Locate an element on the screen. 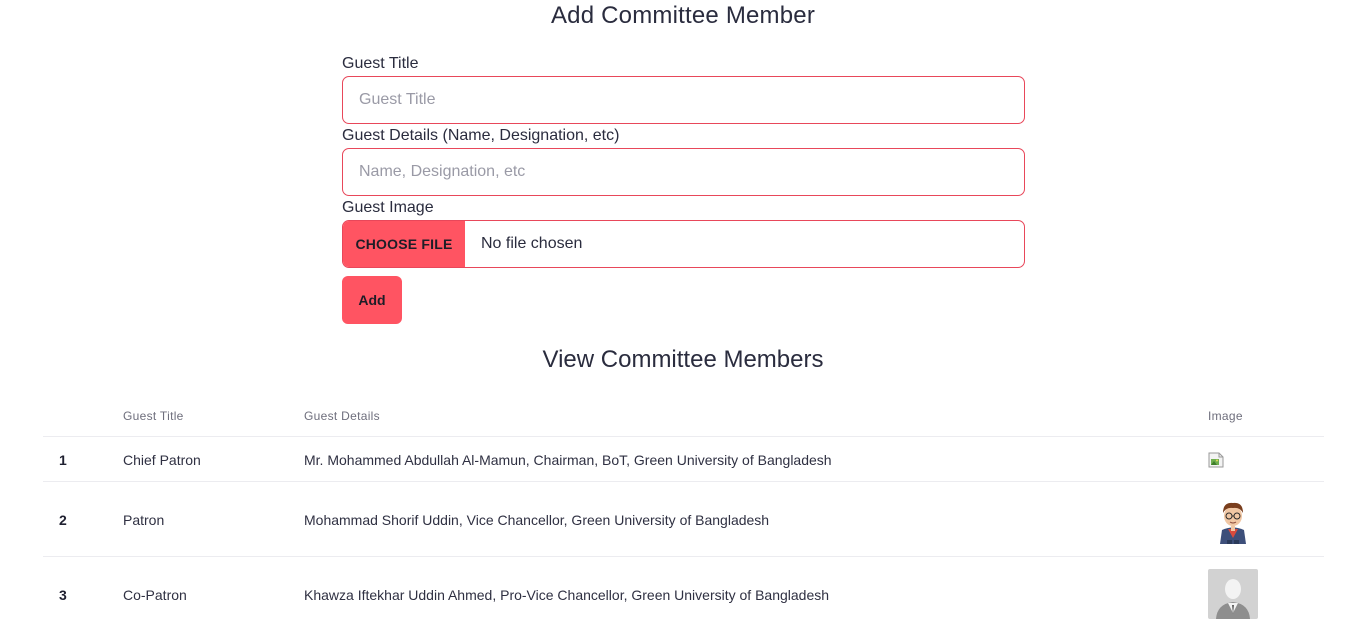  header-guest-details: Guest Details is located at coordinates (342, 416).